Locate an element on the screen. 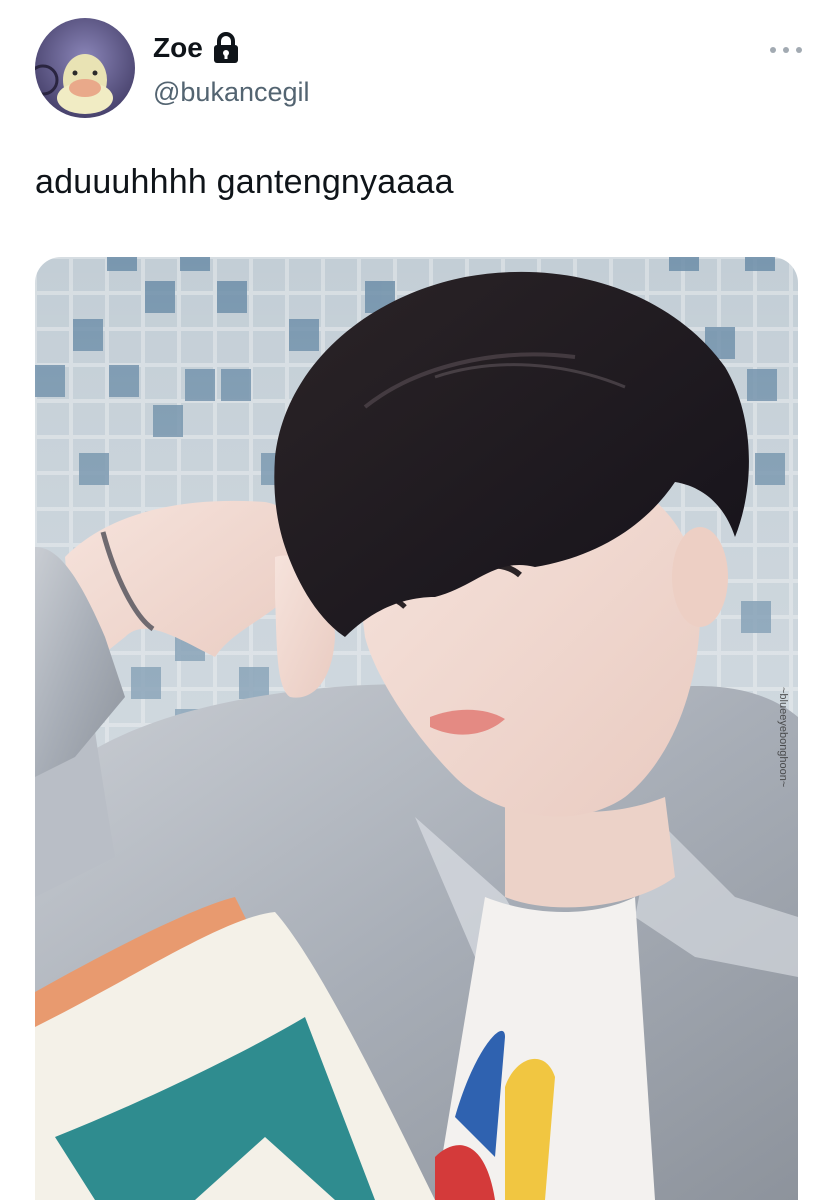  author-display-name: Zoe is located at coordinates (178, 48).